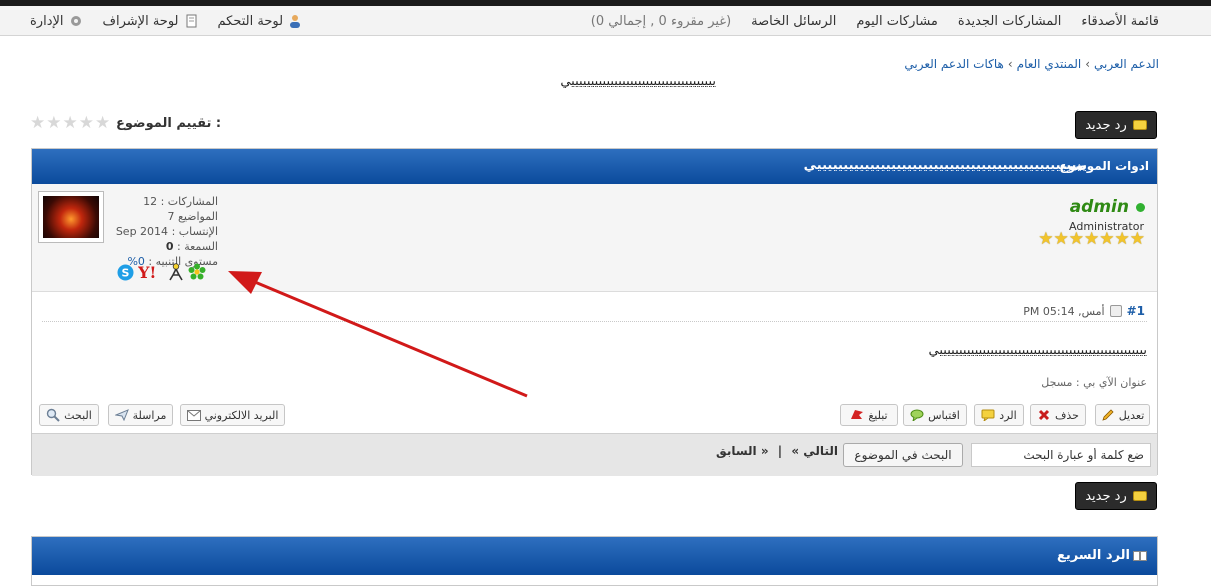 This screenshot has width=1211, height=586. I want to click on quote-button: اقتباس, so click(935, 415).